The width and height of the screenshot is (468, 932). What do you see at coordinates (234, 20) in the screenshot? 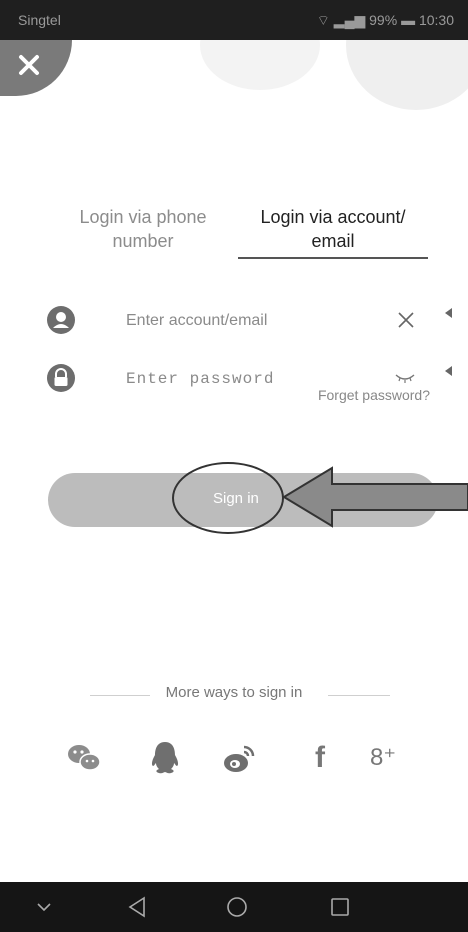
I see `status-bar: Singtel ⌔ ▂▄▆ 99% ▬ 10:30` at bounding box center [234, 20].